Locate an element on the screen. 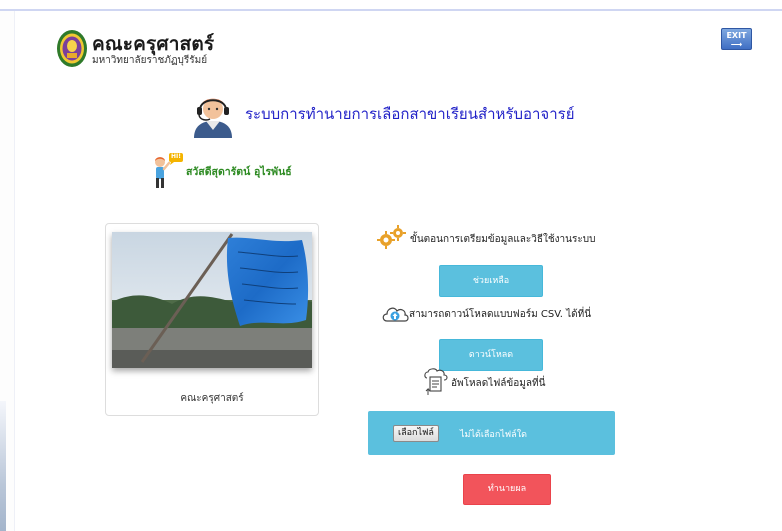 Image resolution: width=782 pixels, height=531 pixels. choose-file-button: เลือกไฟล์ is located at coordinates (416, 433).